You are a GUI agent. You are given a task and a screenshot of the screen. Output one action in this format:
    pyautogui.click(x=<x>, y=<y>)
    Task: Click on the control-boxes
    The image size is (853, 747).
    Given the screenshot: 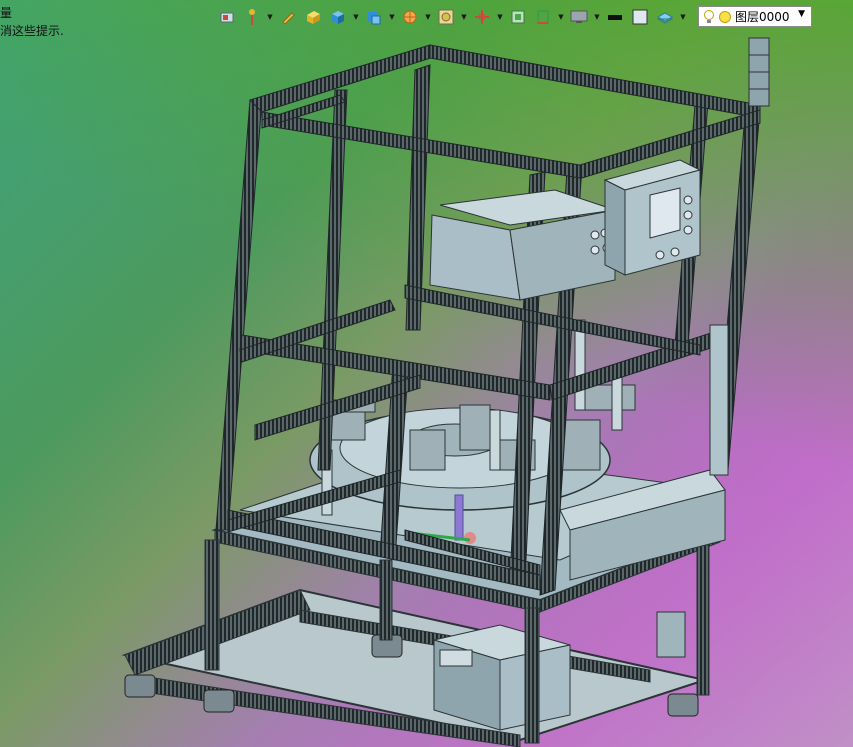 What is the action you would take?
    pyautogui.click(x=565, y=230)
    